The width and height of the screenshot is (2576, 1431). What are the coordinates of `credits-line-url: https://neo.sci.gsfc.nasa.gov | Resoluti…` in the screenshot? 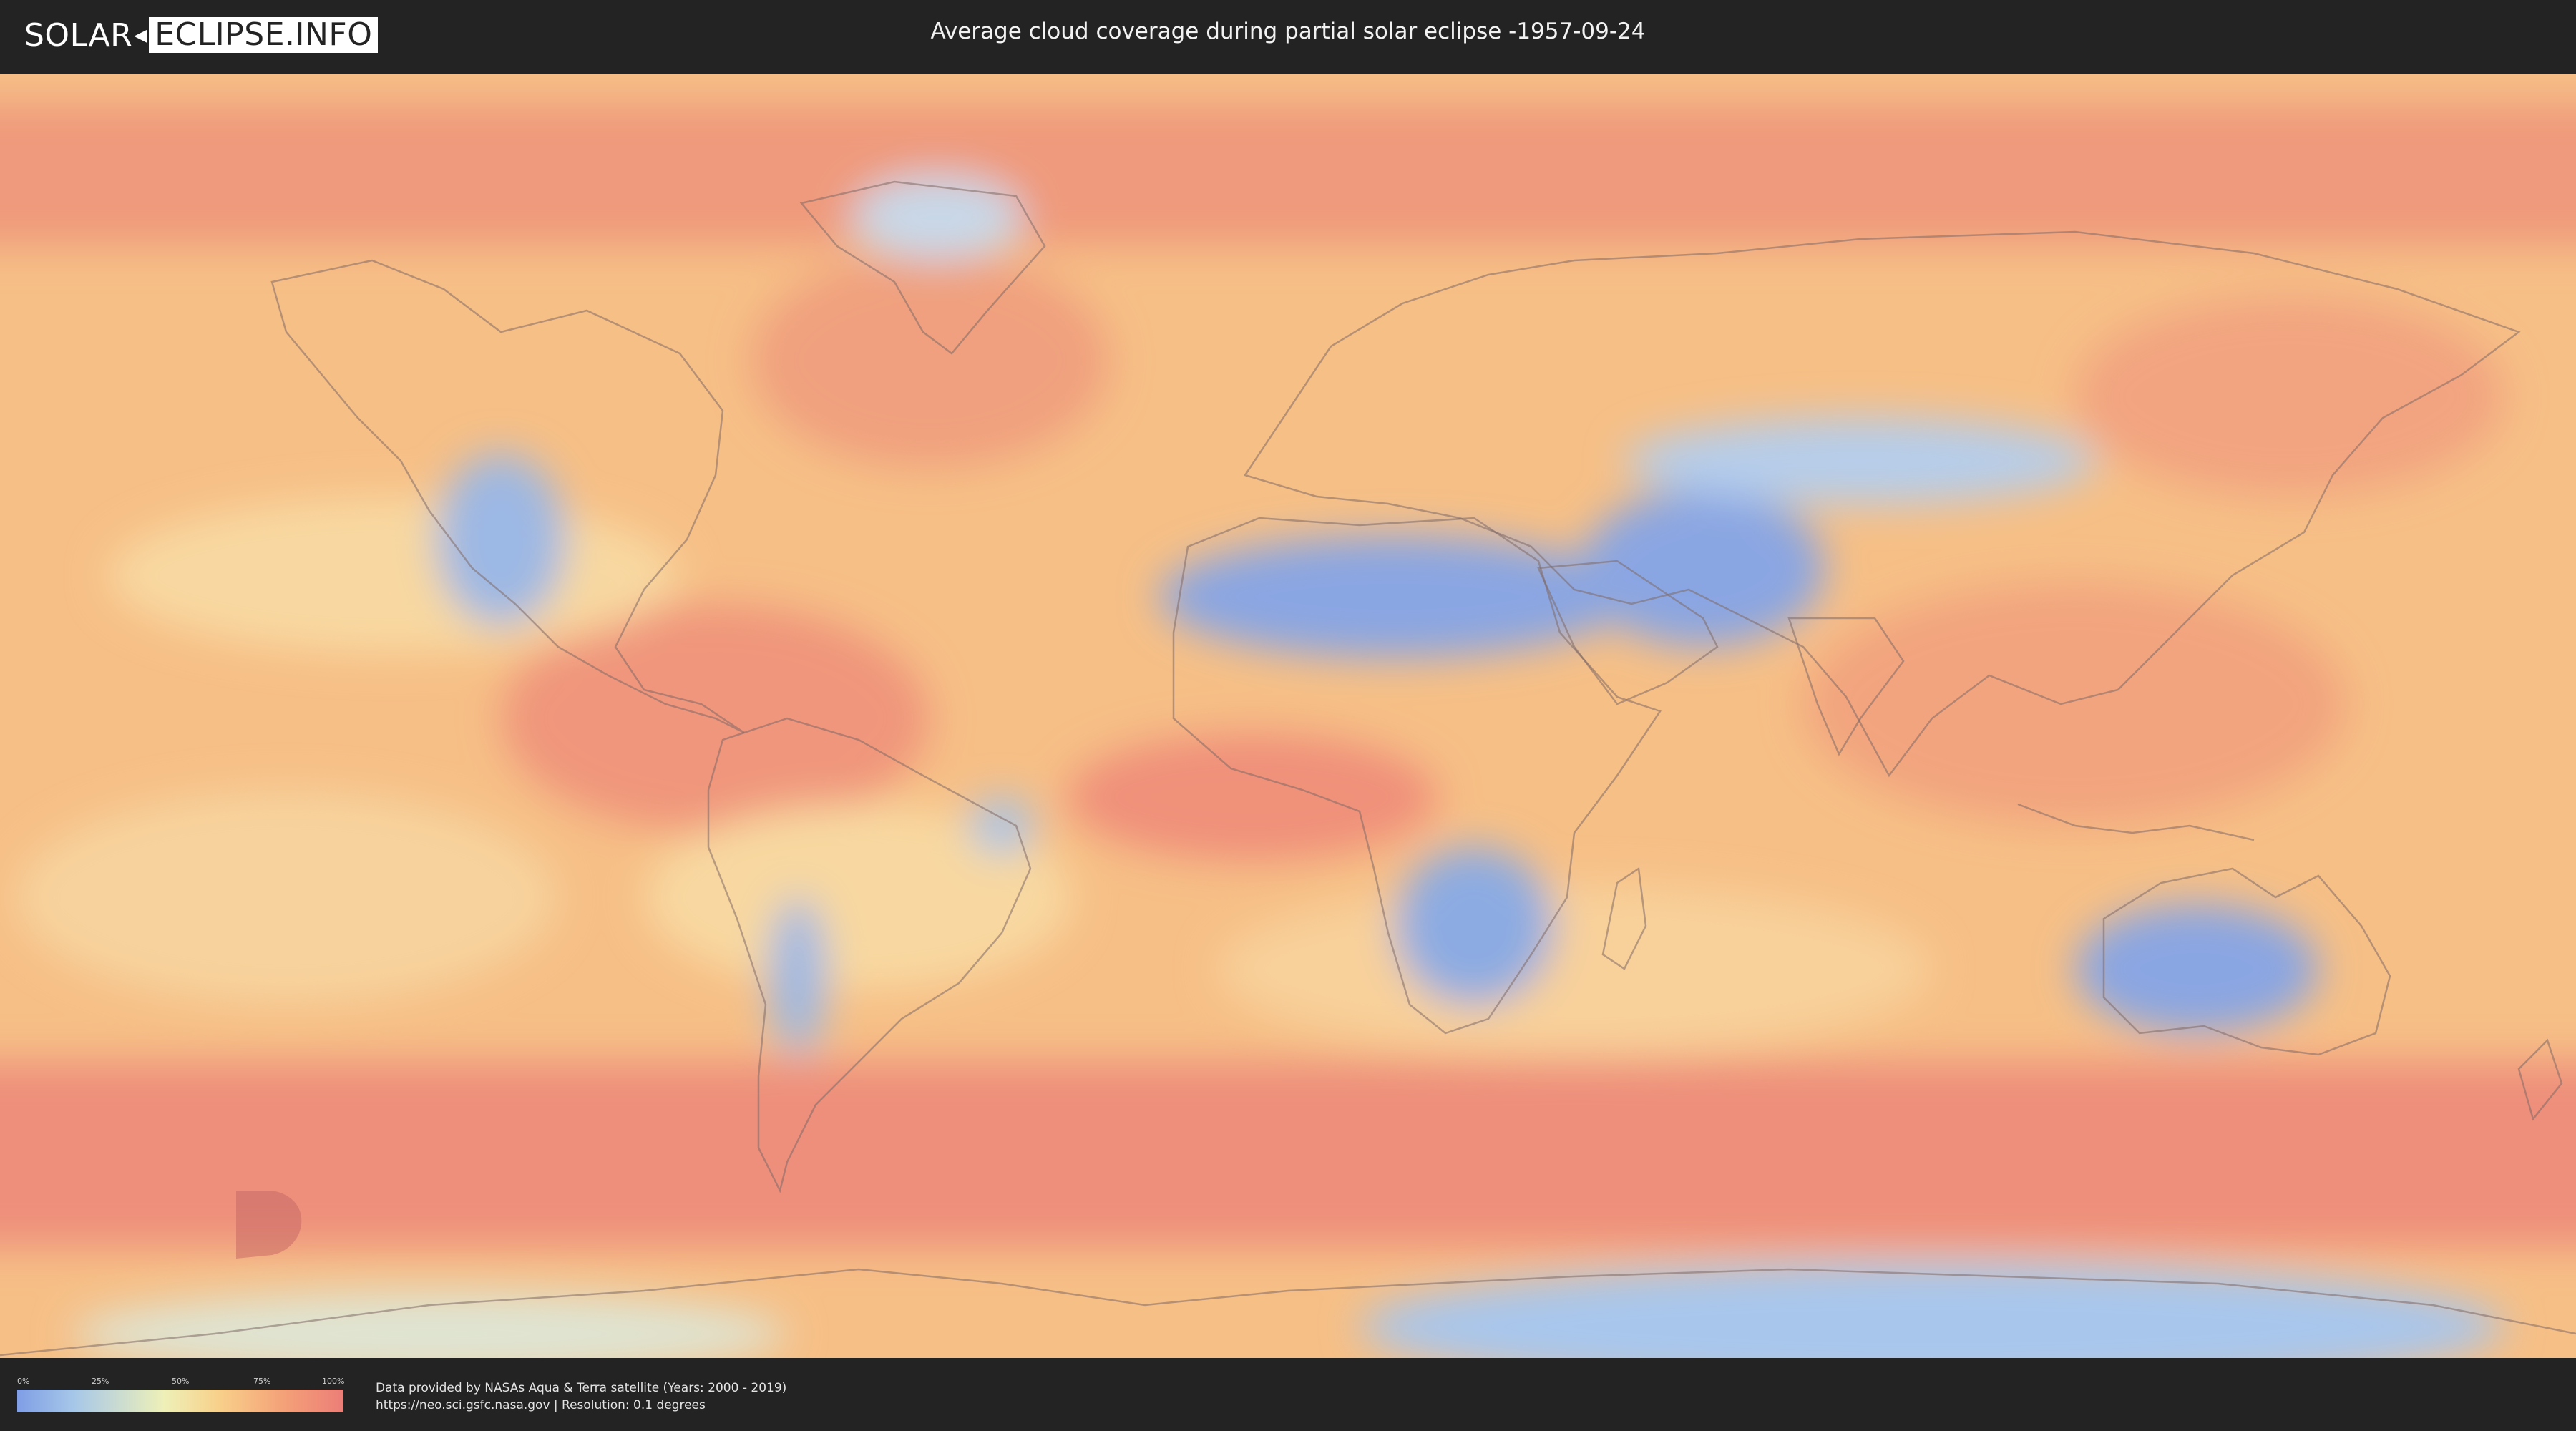 It's located at (581, 1405).